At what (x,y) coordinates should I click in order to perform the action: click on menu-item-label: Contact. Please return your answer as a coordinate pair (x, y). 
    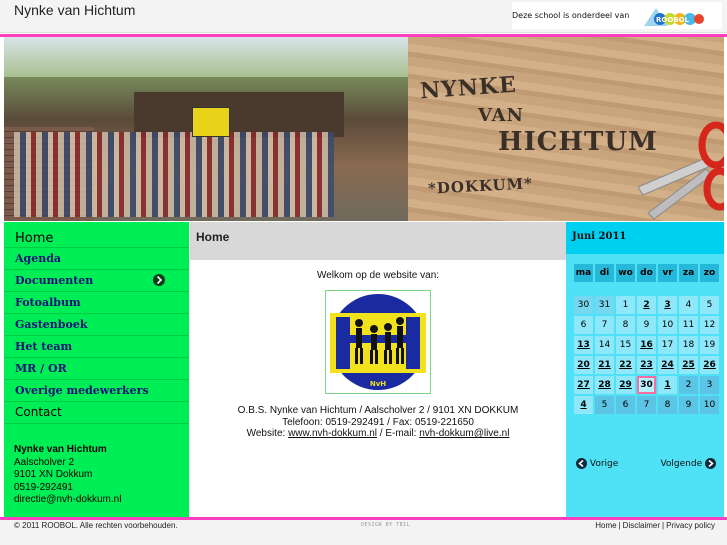
    Looking at the image, I should click on (38, 412).